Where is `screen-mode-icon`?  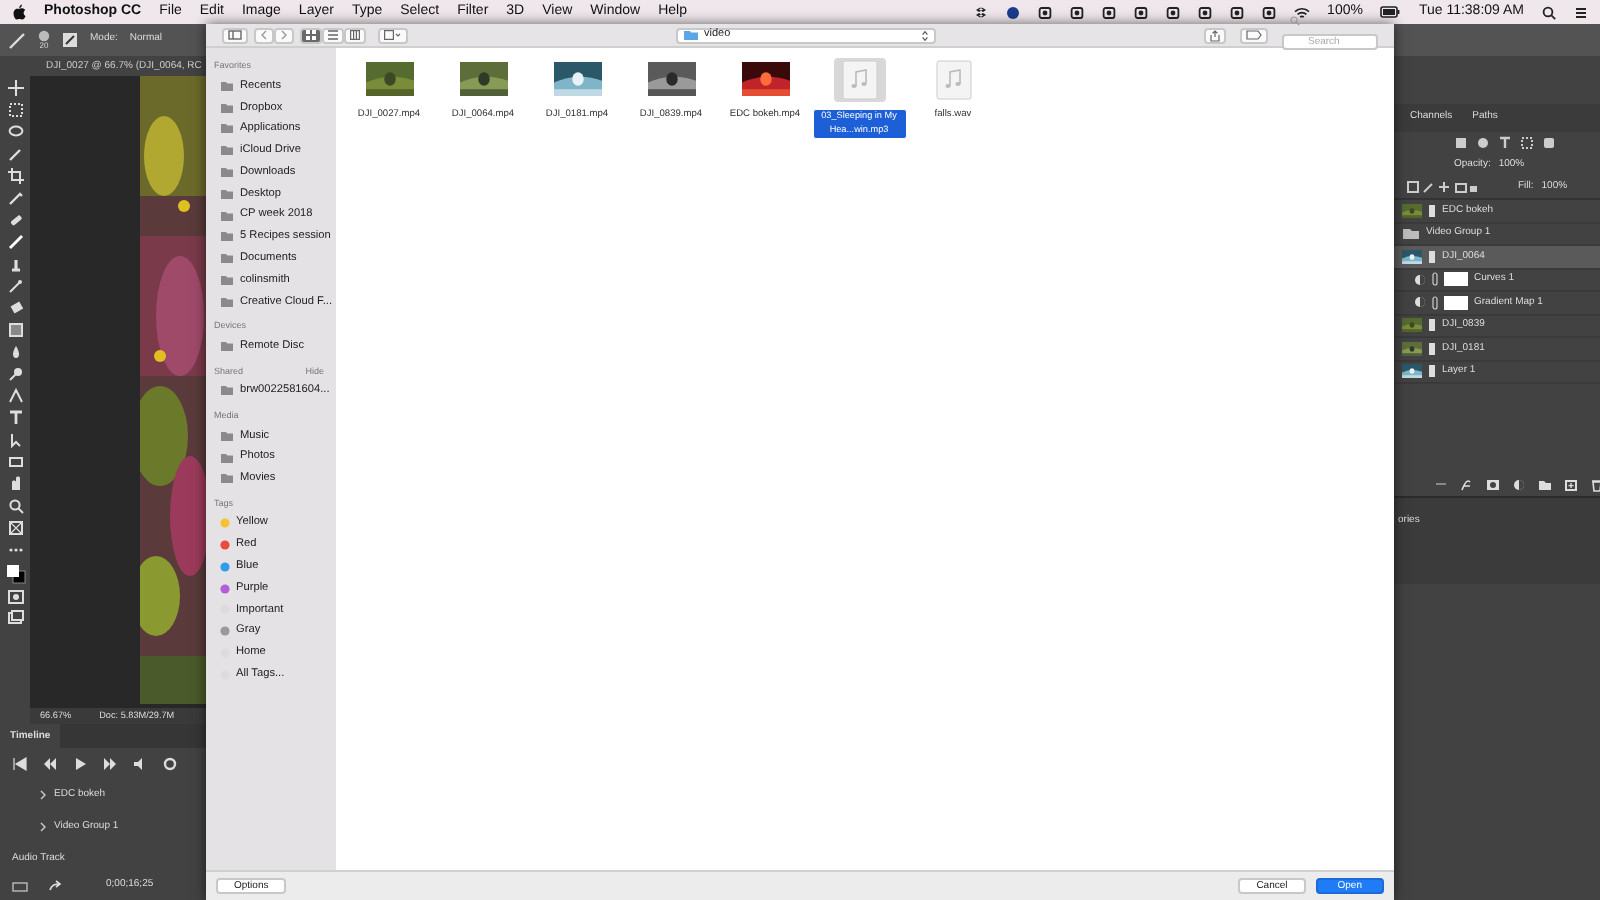 screen-mode-icon is located at coordinates (15, 617).